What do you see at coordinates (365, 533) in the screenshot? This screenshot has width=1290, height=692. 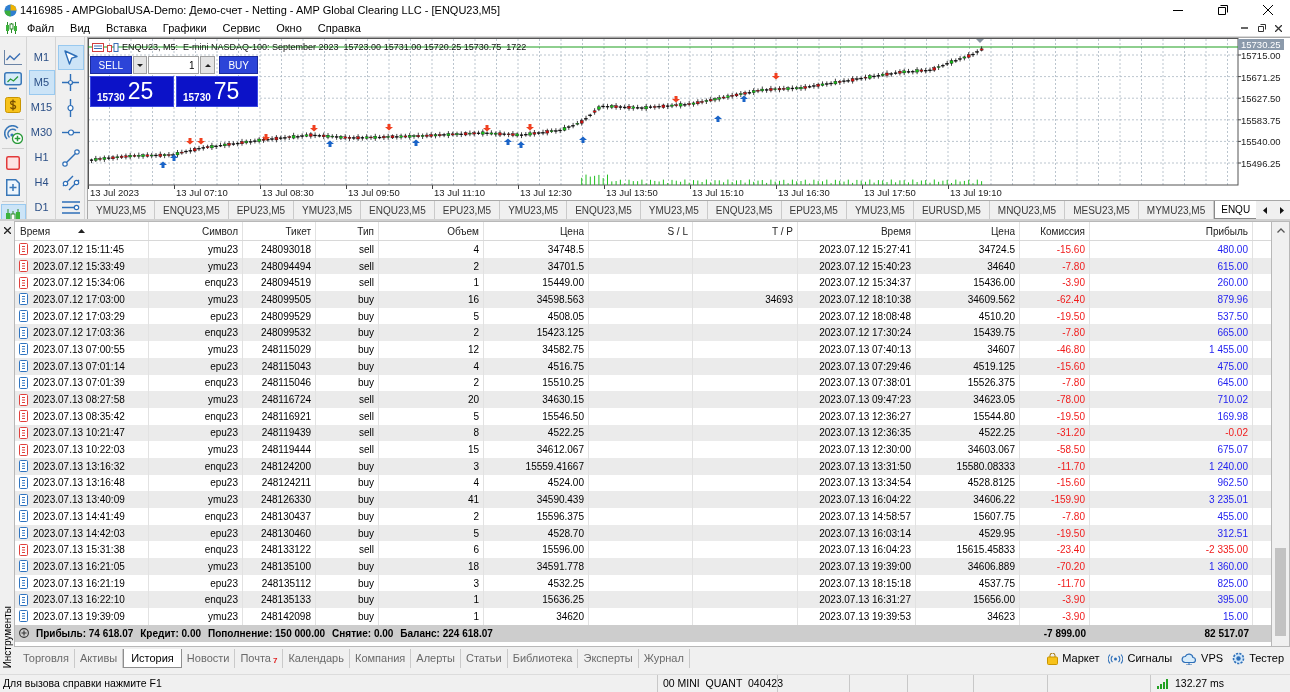 I see `table-cell-text: buy` at bounding box center [365, 533].